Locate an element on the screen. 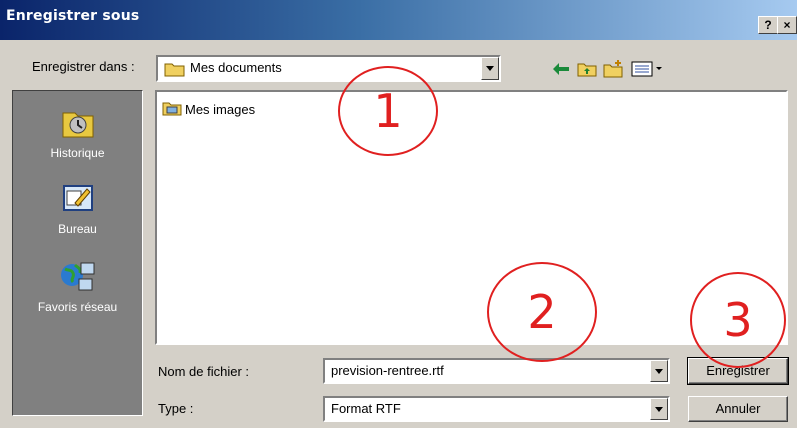 Image resolution: width=797 pixels, height=428 pixels. place-label: Favoris réseau is located at coordinates (77, 307).